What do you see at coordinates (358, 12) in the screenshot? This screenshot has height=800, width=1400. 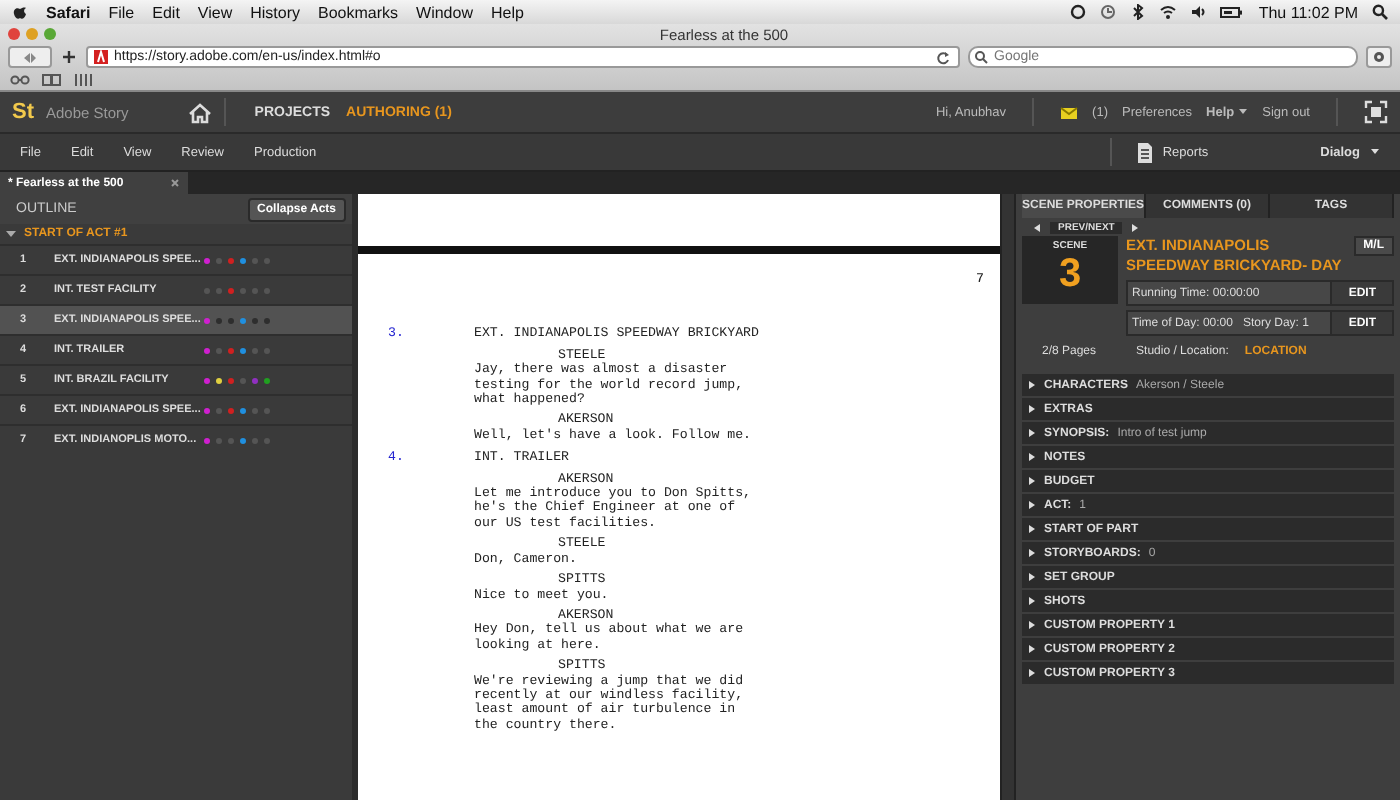 I see `menu-item: Bookmarks` at bounding box center [358, 12].